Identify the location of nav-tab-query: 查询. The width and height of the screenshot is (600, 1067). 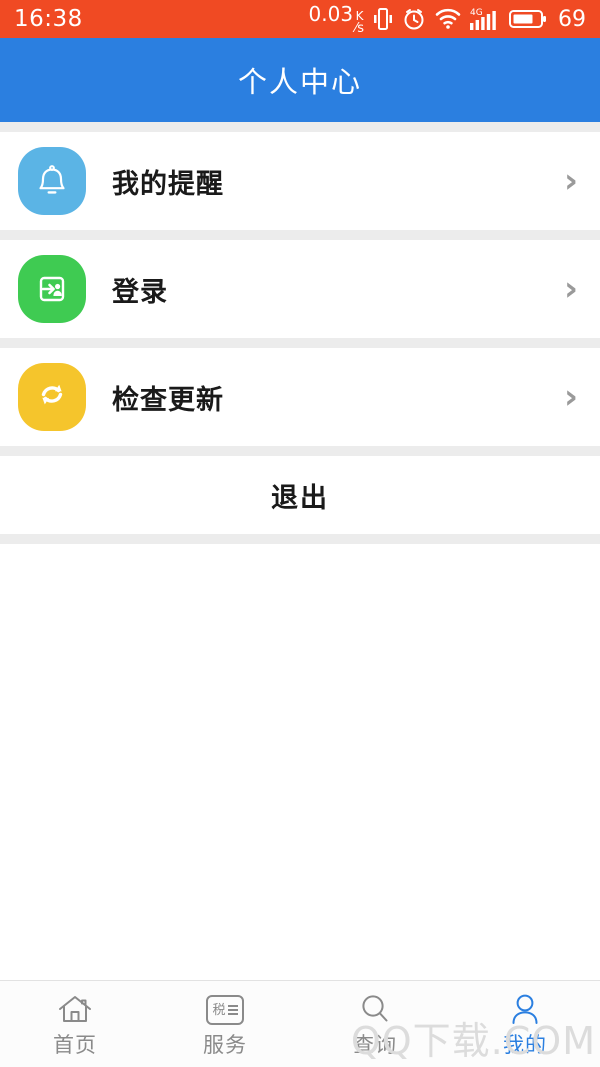
(375, 1024).